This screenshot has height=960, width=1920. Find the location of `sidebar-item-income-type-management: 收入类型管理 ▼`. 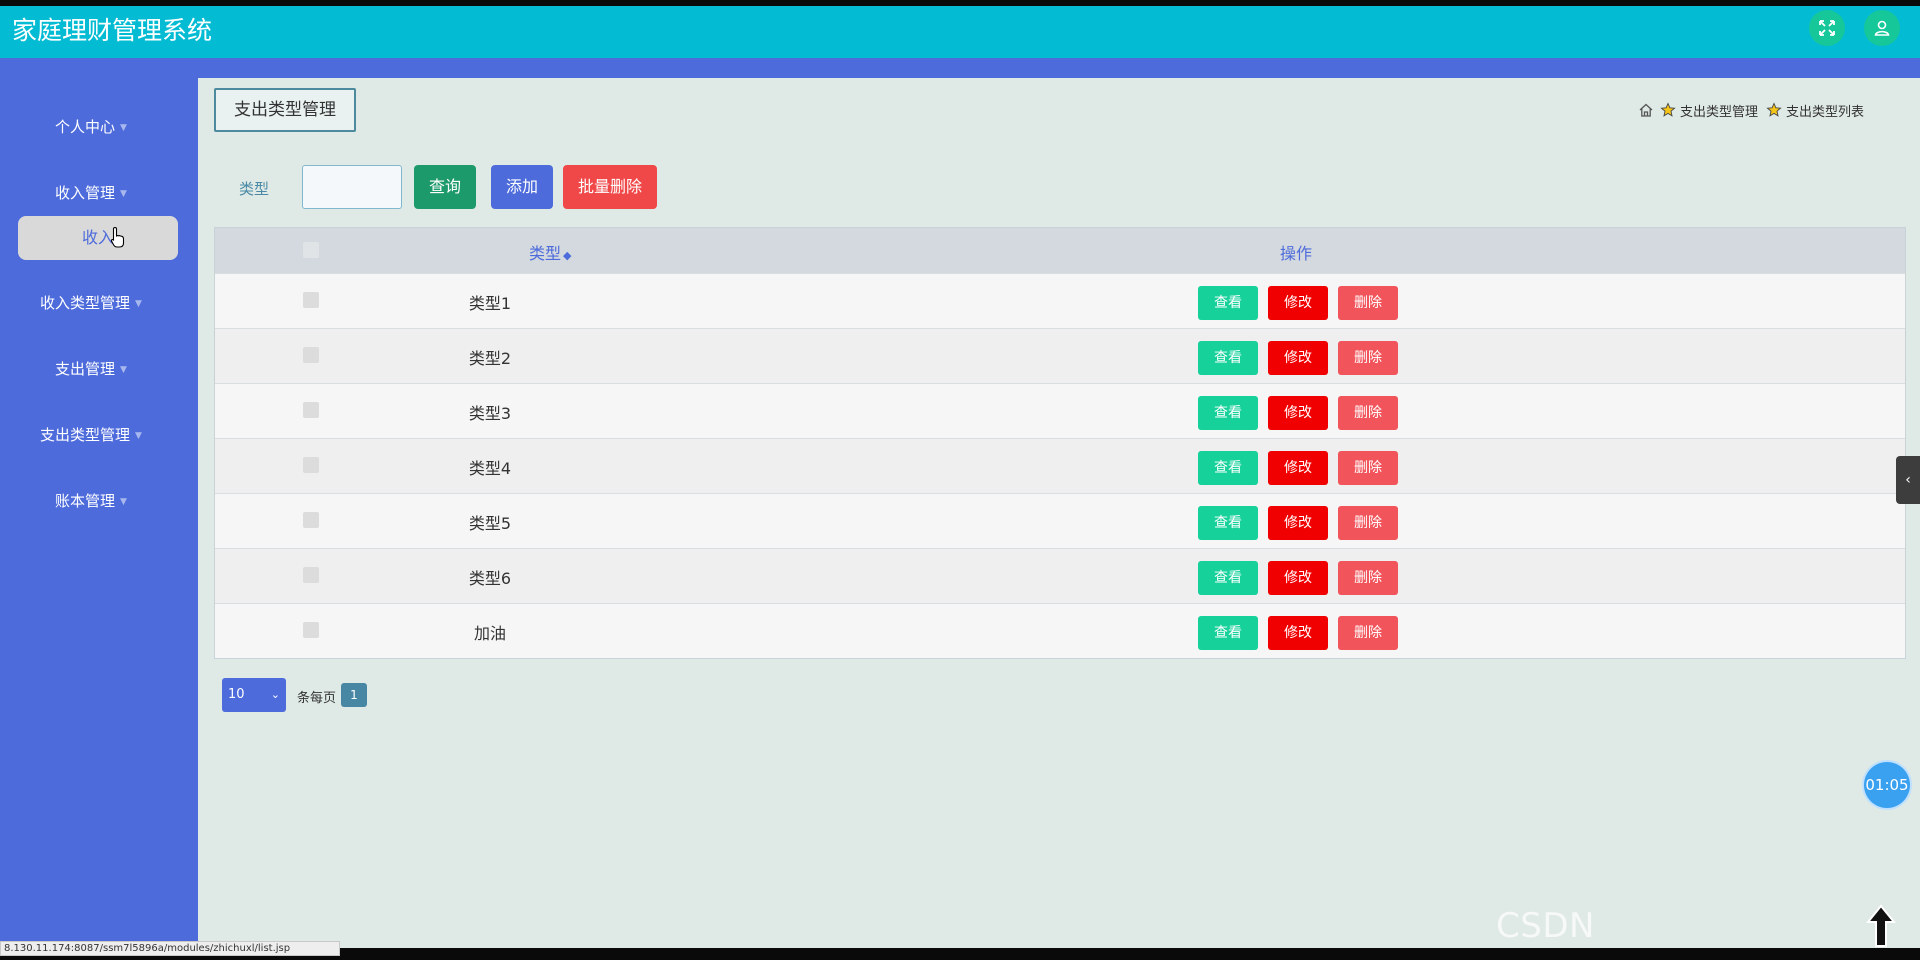

sidebar-item-income-type-management: 收入类型管理 ▼ is located at coordinates (91, 302).